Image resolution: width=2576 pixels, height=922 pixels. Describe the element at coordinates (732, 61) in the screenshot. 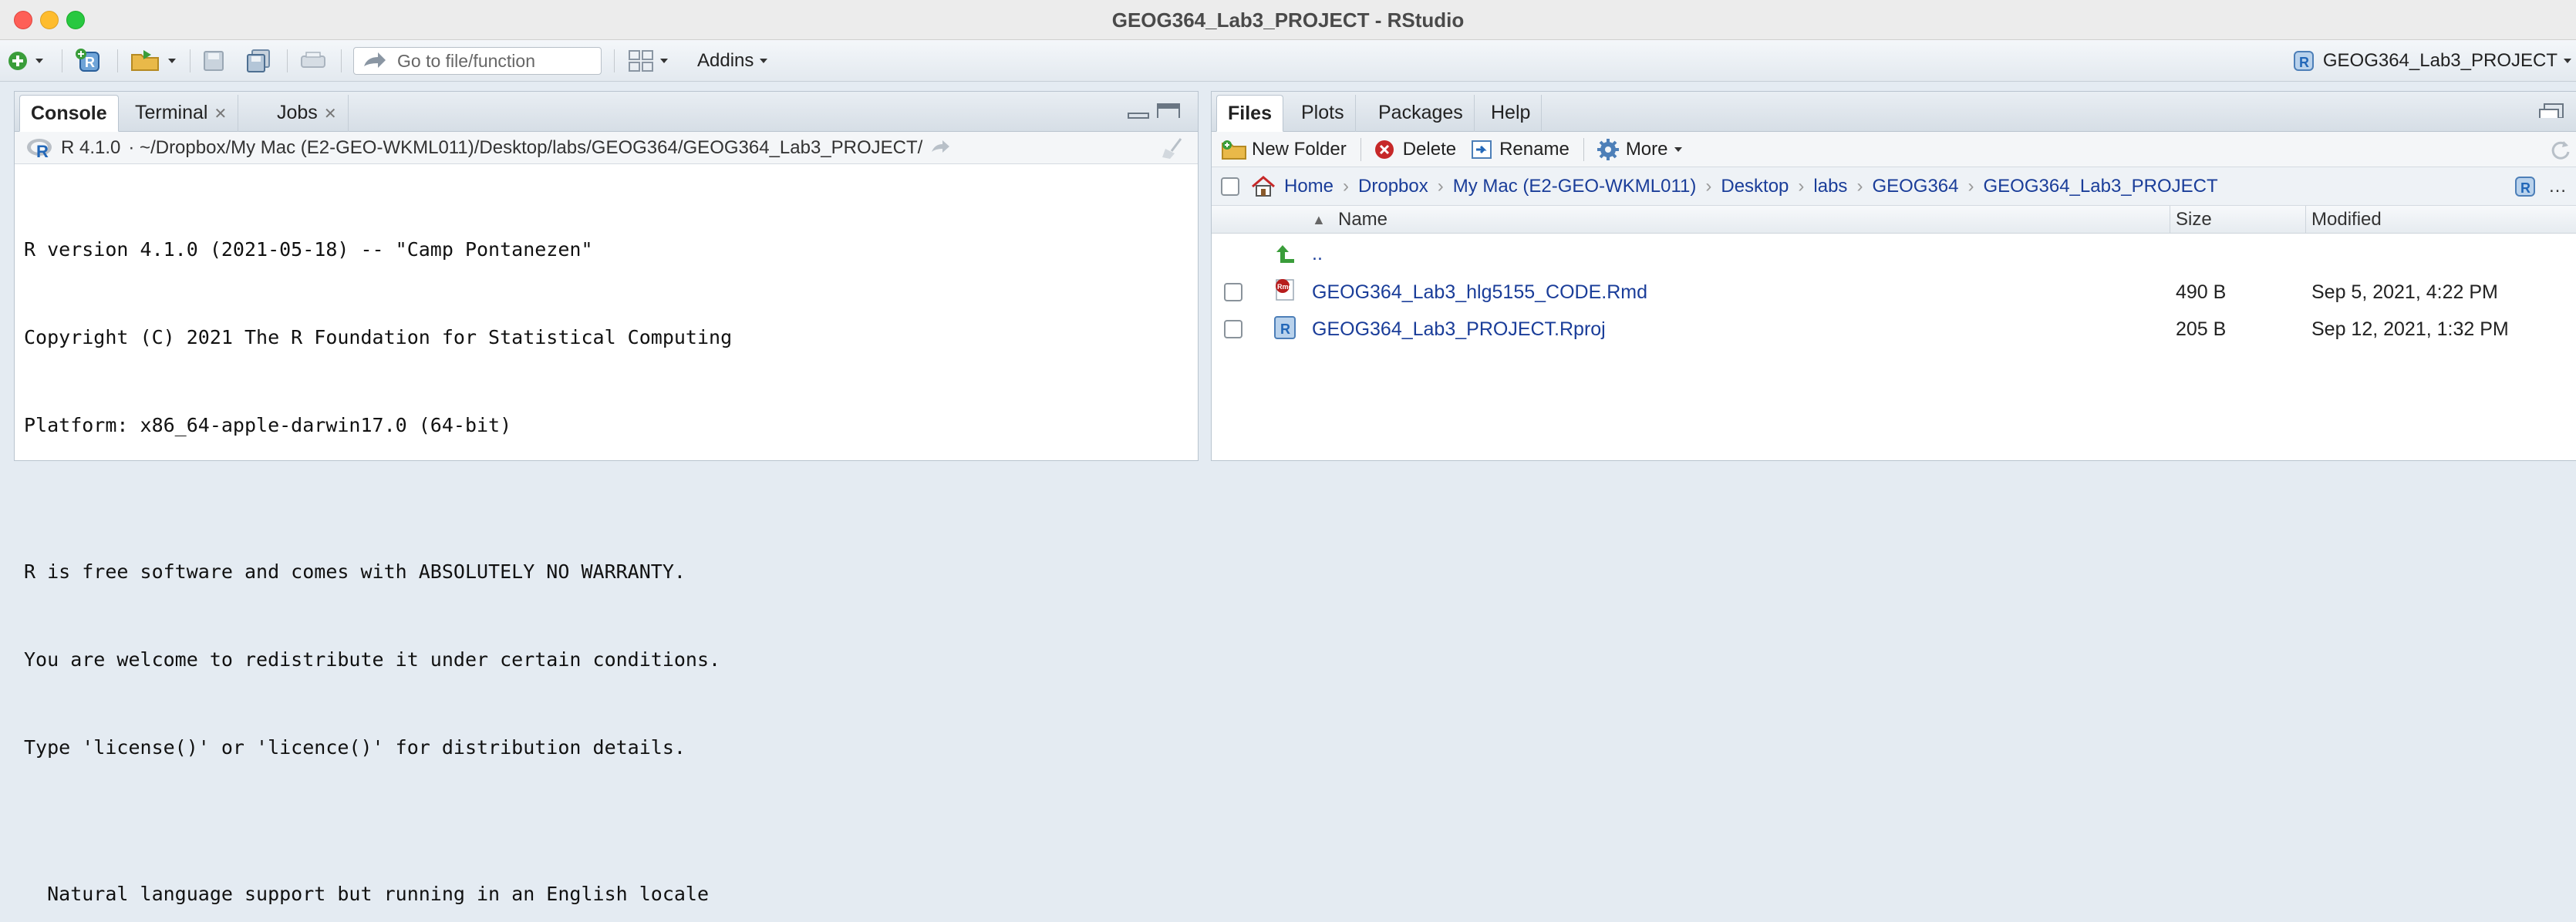

I see `addins-menu: Addins` at that location.